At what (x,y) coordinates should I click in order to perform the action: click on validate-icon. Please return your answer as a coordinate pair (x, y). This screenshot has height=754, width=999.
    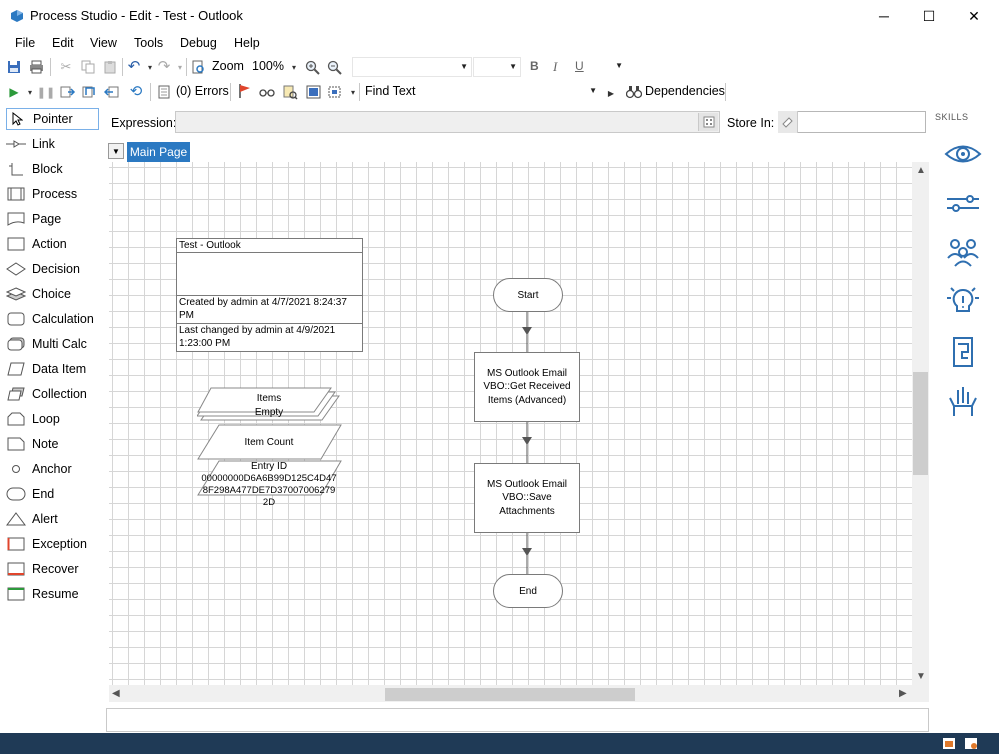
    Looking at the image, I should click on (290, 92).